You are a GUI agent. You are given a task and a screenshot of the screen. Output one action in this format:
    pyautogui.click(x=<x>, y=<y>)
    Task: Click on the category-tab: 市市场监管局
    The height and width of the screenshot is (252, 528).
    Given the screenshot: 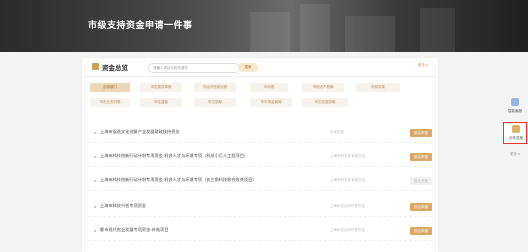 What is the action you would take?
    pyautogui.click(x=271, y=102)
    